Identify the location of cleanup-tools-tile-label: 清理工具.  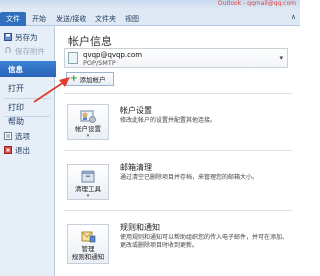
(88, 189).